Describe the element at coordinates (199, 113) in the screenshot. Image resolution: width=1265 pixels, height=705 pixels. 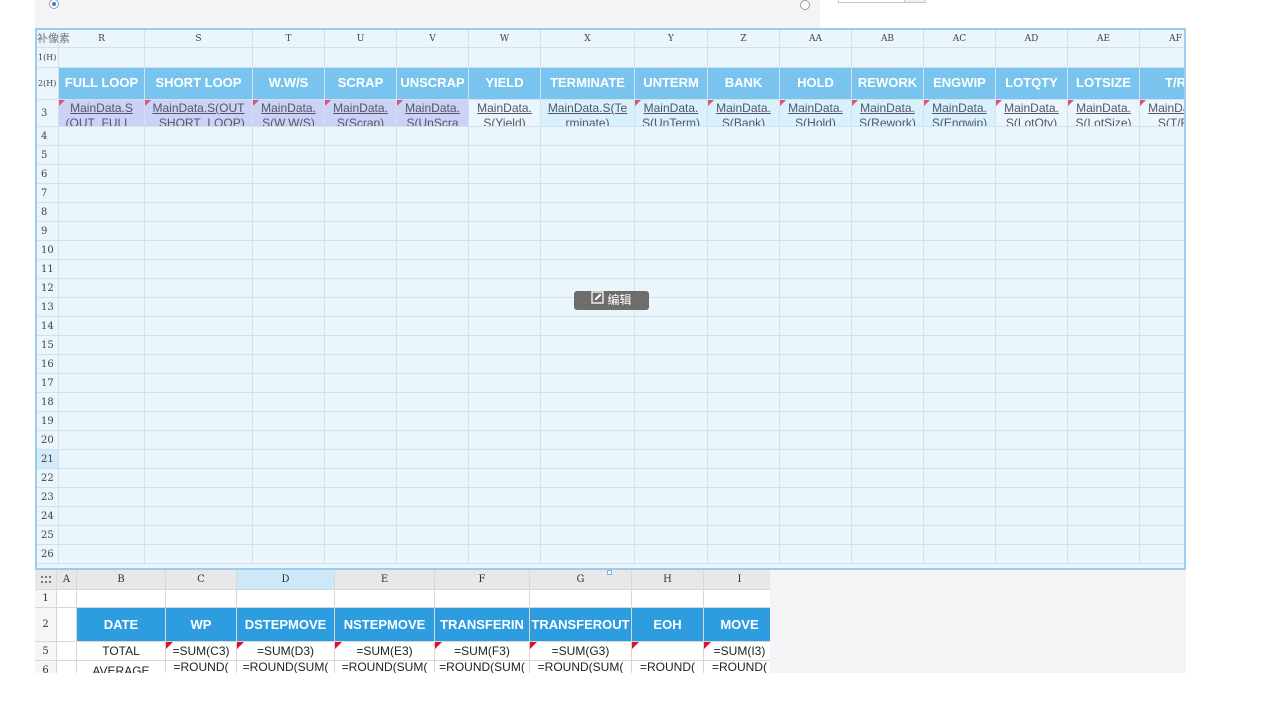
I see `data-cell: MainData.S(OUT_SHORT_LOOP)` at that location.